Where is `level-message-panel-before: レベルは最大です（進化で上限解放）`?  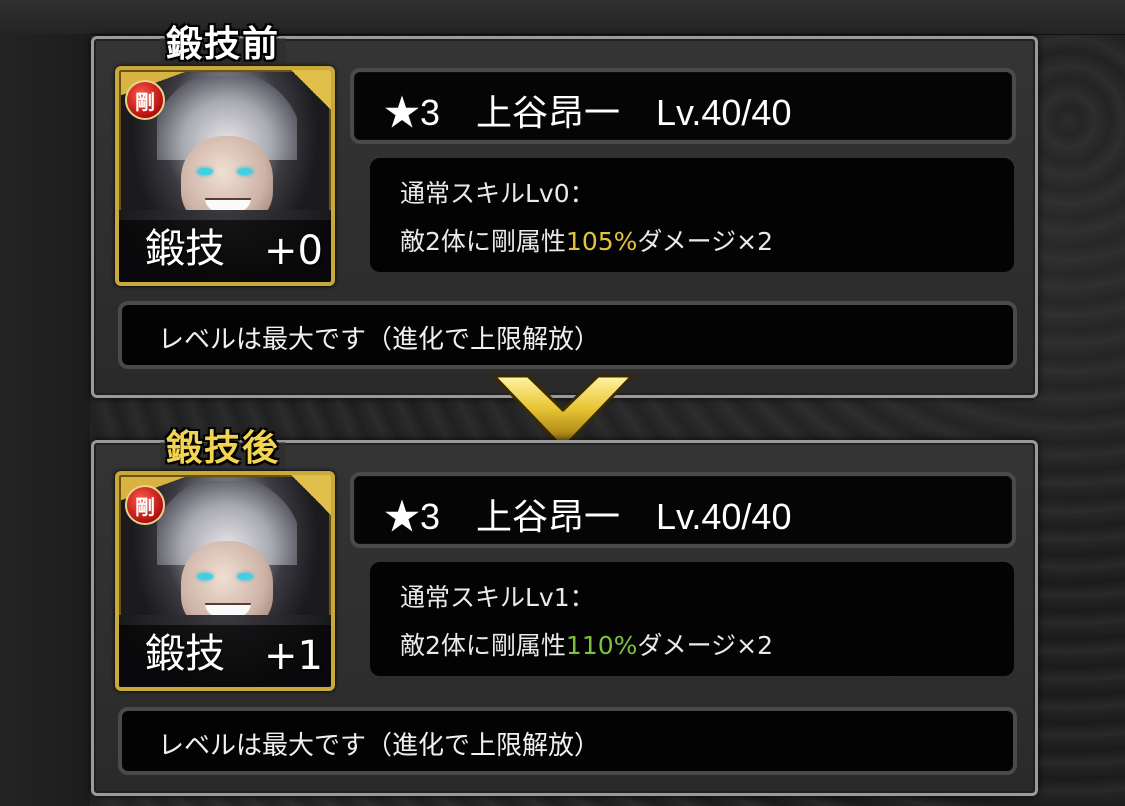
level-message-panel-before: レベルは最大です（進化で上限解放） is located at coordinates (567, 335).